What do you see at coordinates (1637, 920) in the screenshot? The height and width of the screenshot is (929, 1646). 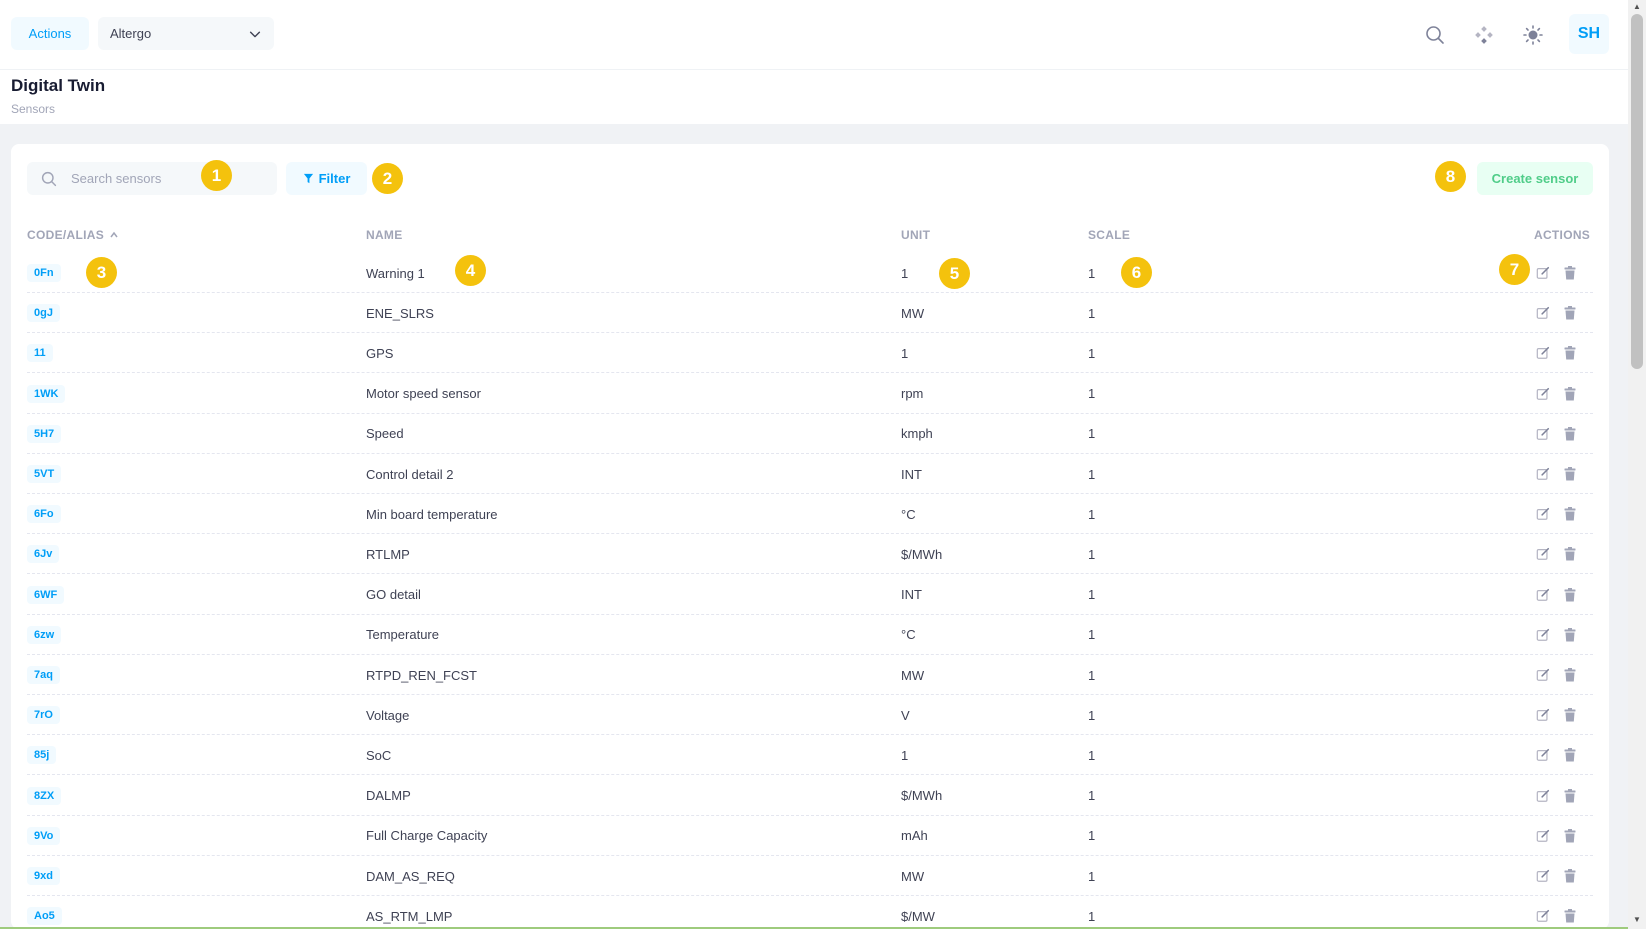 I see `scroll-down-arrow-icon: ▼` at bounding box center [1637, 920].